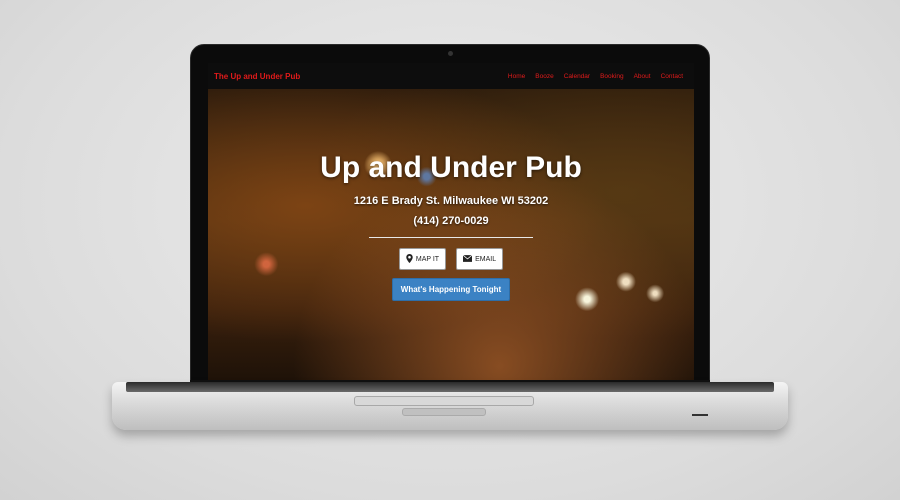 This screenshot has width=900, height=500. I want to click on nav-link-home: Home, so click(516, 76).